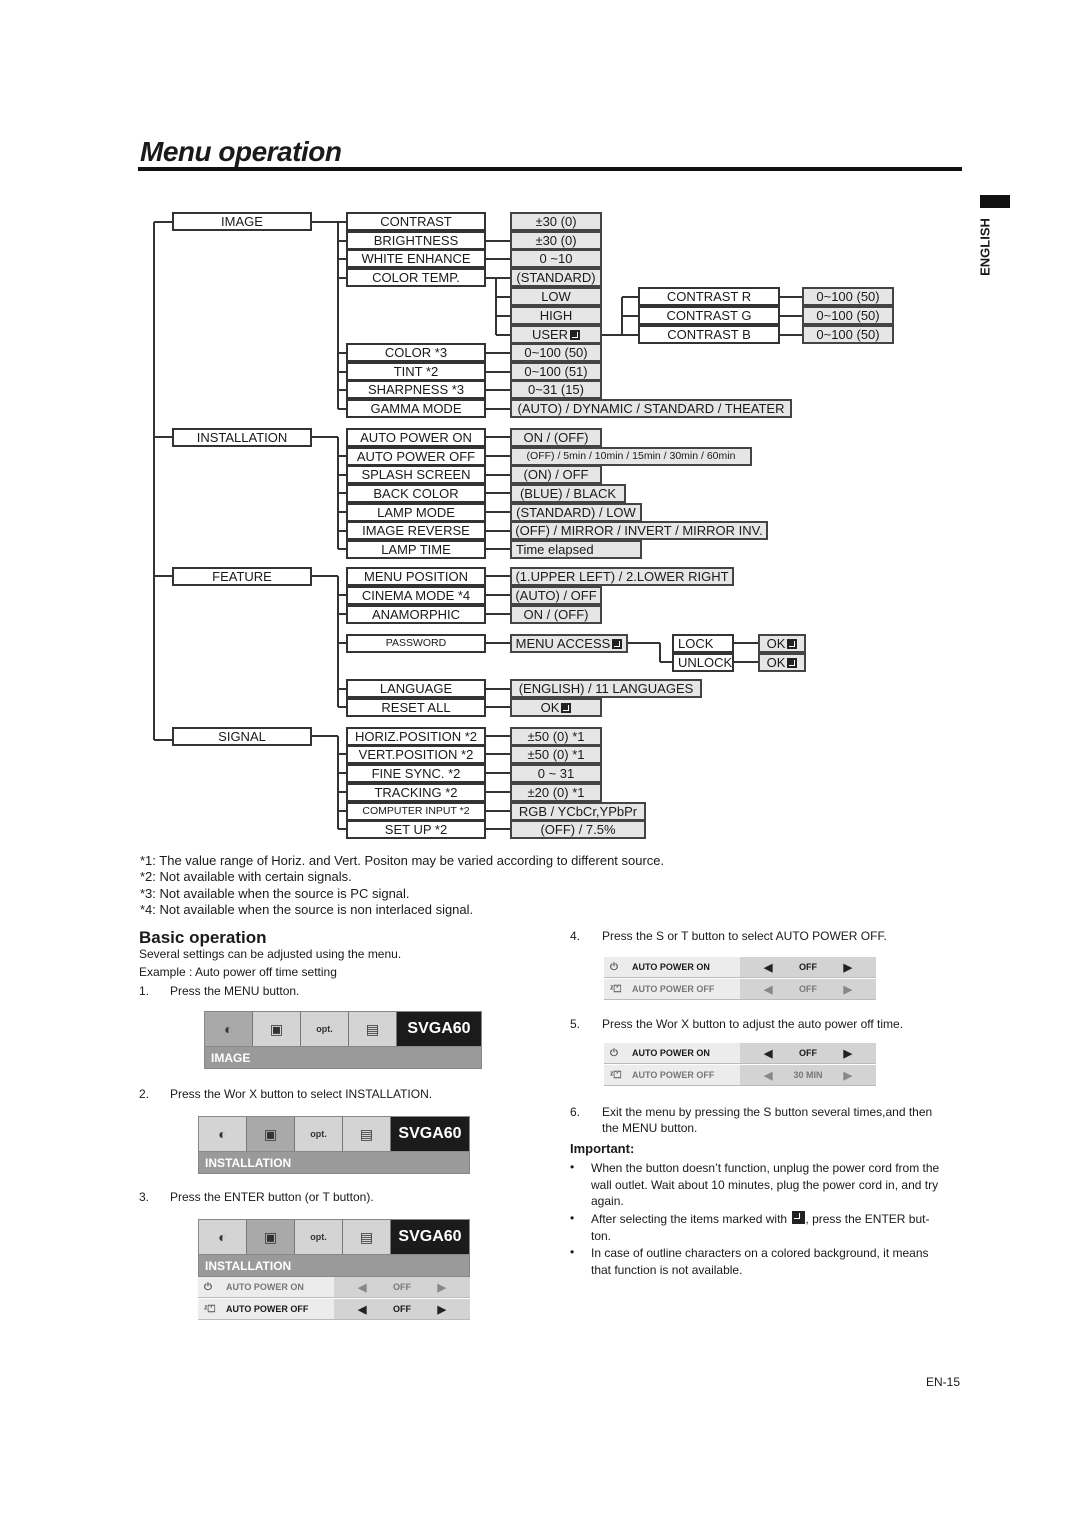 The width and height of the screenshot is (1080, 1527). Describe the element at coordinates (703, 643) in the screenshot. I see `item-lock: LOCK` at that location.